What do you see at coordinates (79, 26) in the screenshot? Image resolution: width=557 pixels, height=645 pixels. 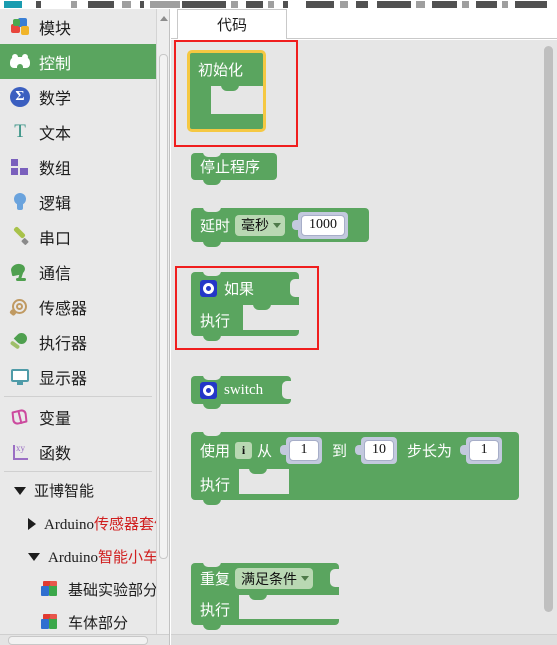 I see `sidebar-item-modules: 模块` at bounding box center [79, 26].